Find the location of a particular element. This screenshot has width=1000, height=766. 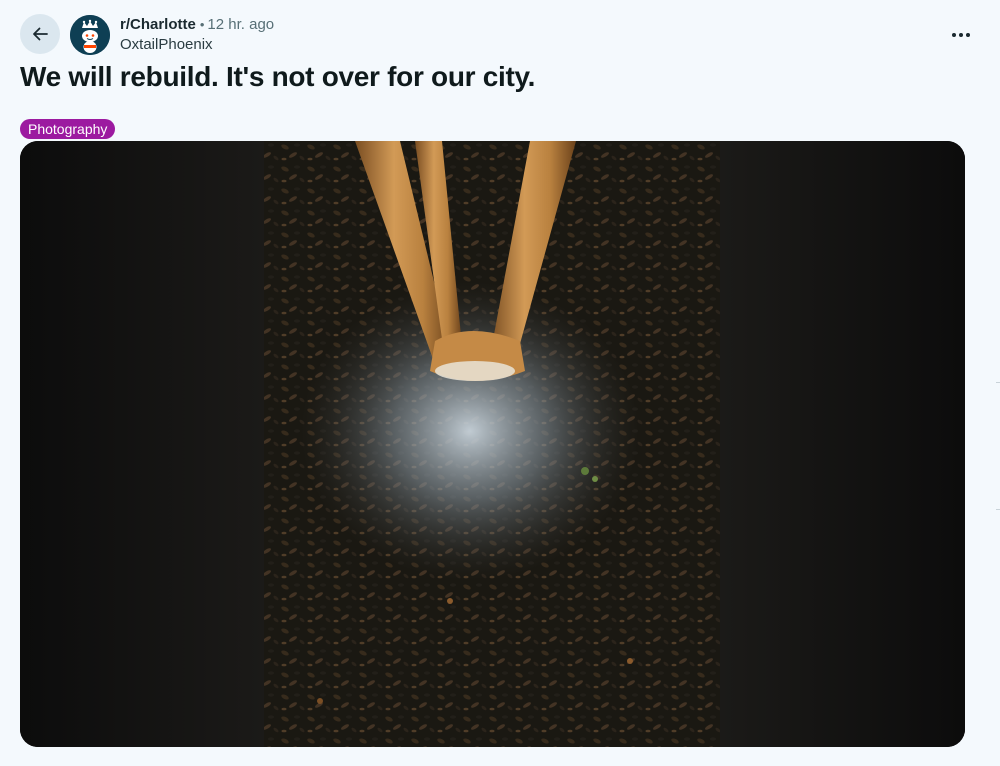

post-meta: r/Charlotte • 12 hr. ago OxtailPhoenix is located at coordinates (197, 35).